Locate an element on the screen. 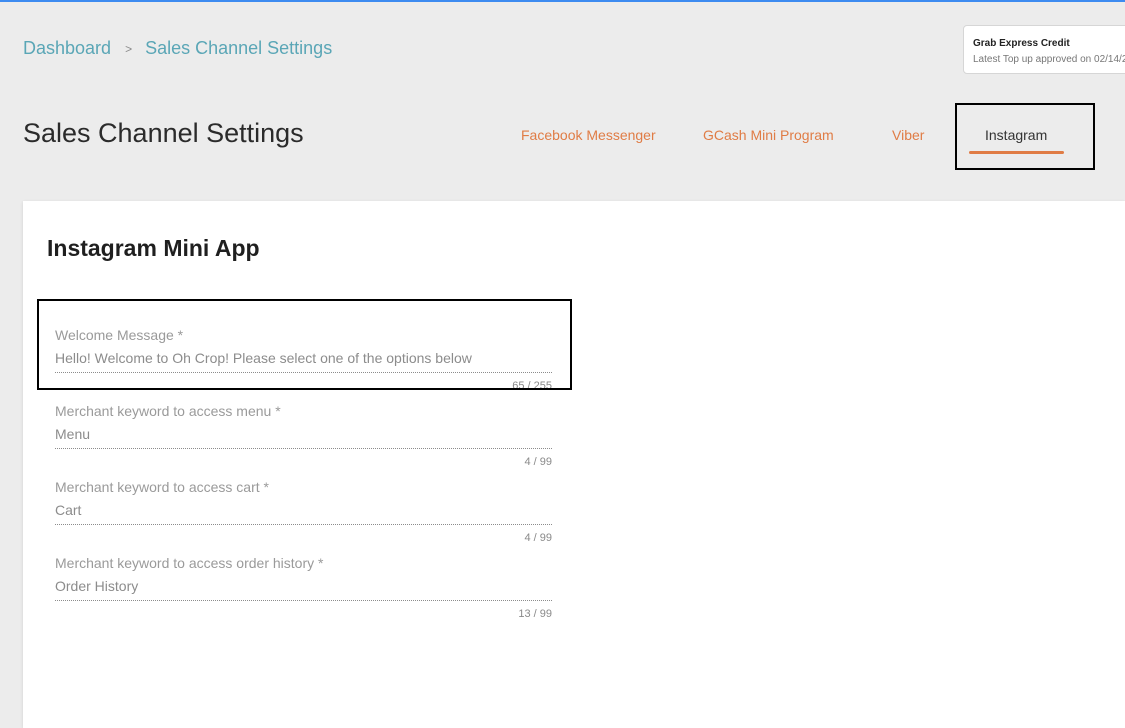 Image resolution: width=1125 pixels, height=728 pixels. order-history-keyword-input is located at coordinates (303, 586).